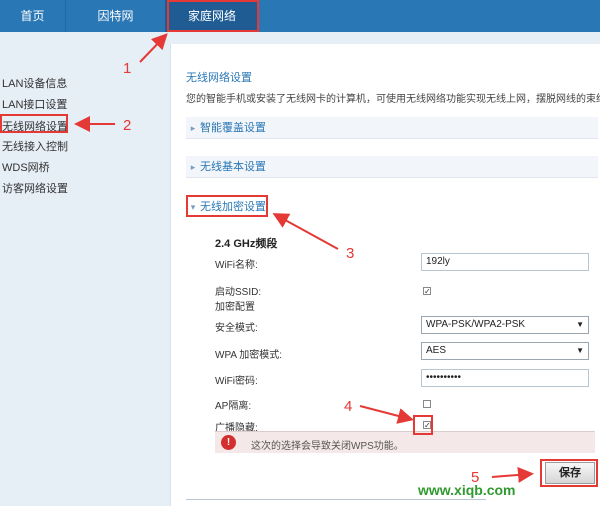 This screenshot has width=600, height=506. Describe the element at coordinates (127, 68) in the screenshot. I see `annotation-number-1: 1` at that location.